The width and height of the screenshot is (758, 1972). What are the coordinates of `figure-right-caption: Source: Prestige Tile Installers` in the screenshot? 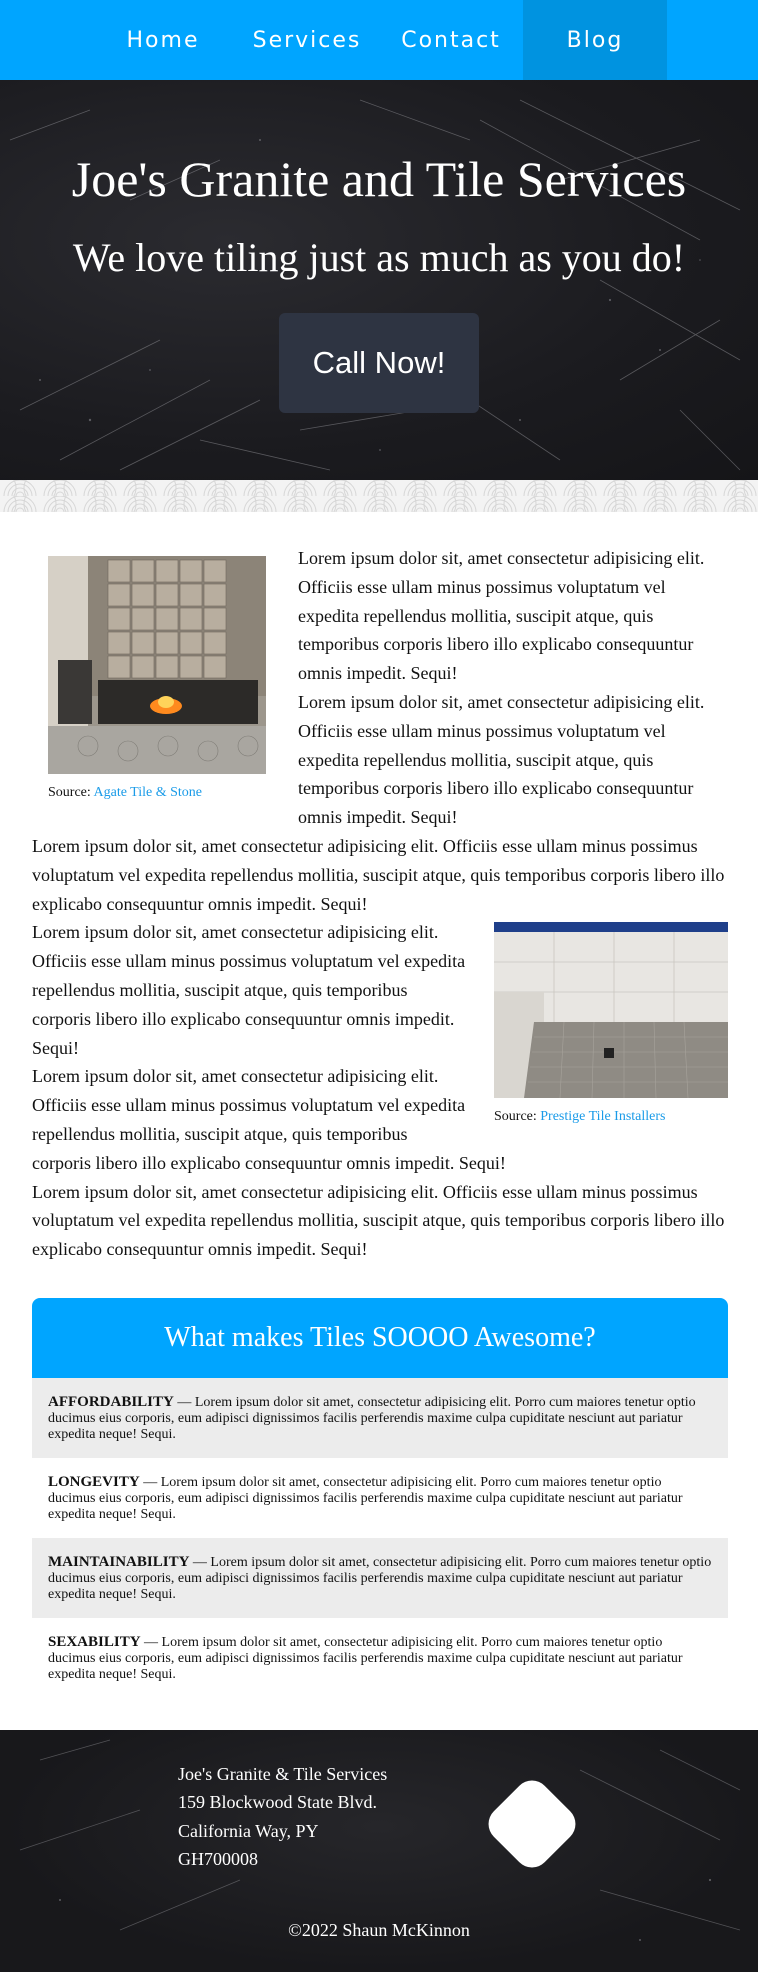 It's located at (611, 1117).